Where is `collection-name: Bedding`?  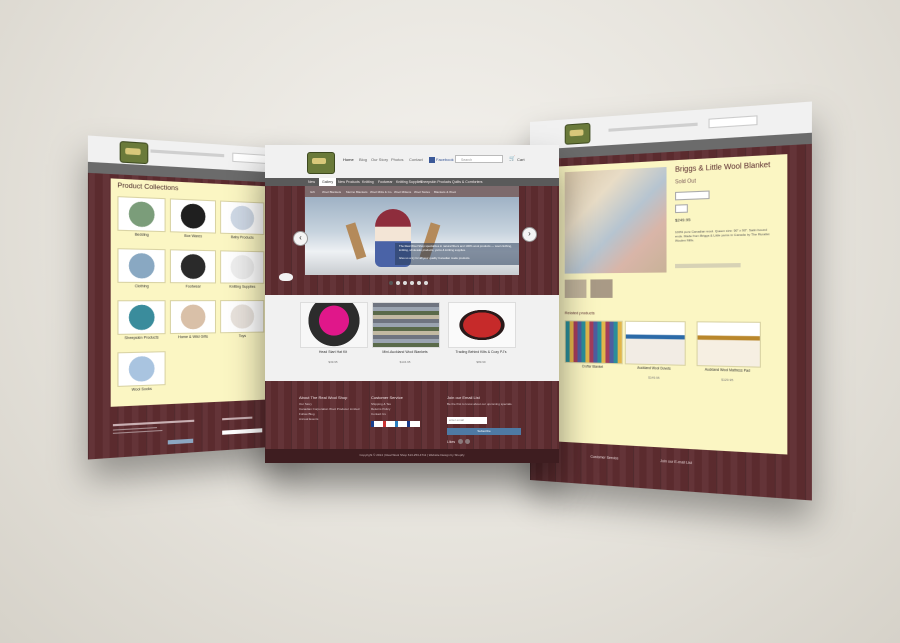 collection-name: Bedding is located at coordinates (142, 235).